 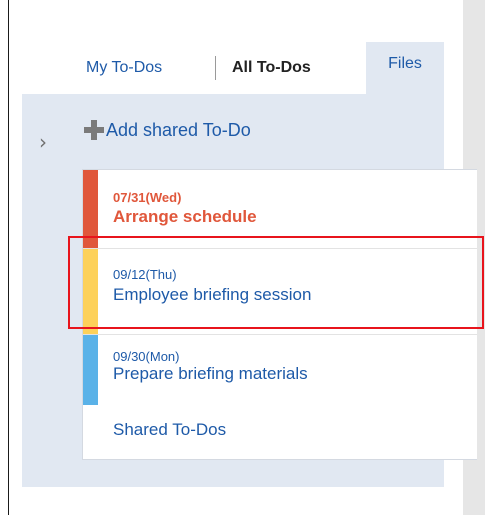 What do you see at coordinates (147, 197) in the screenshot?
I see `todo-date: 07/31(Wed)` at bounding box center [147, 197].